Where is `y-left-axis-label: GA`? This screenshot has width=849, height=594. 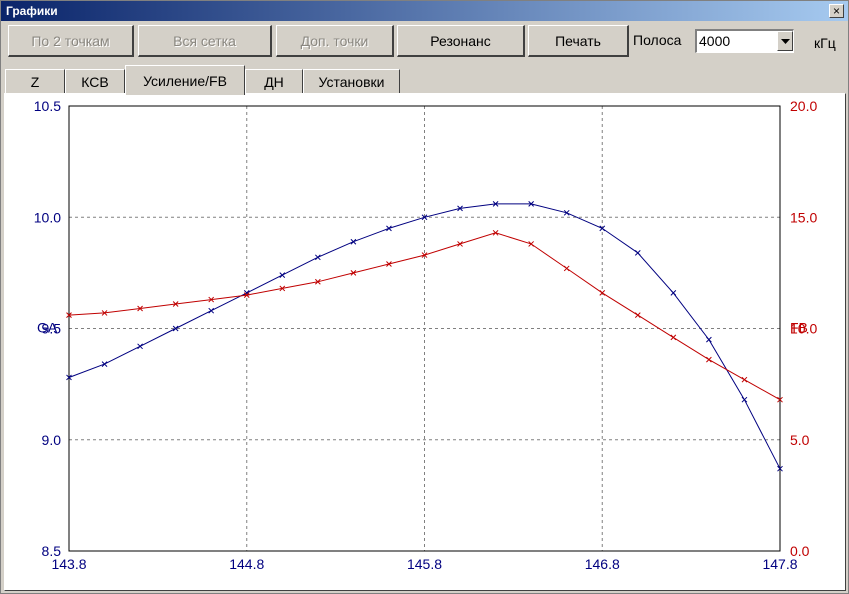
y-left-axis-label: GA is located at coordinates (47, 328).